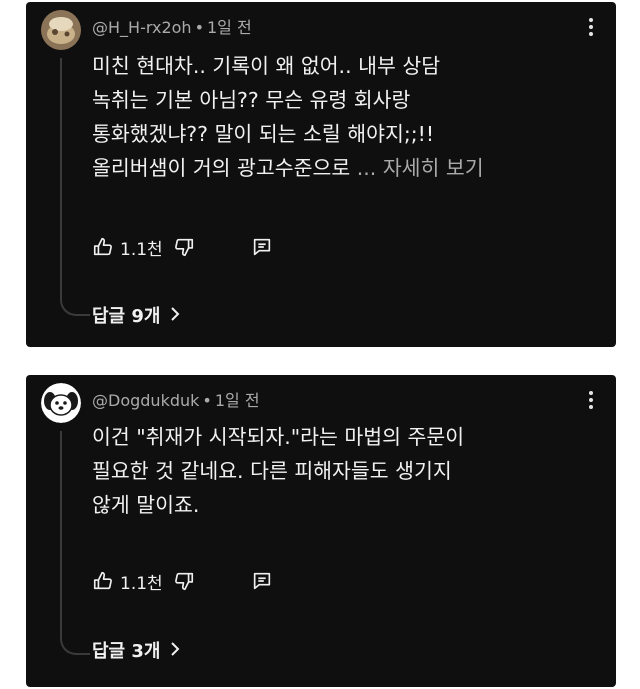  I want to click on comment-line: 필요한 것 같네요. 다른 피해자들도 생기지, so click(272, 471).